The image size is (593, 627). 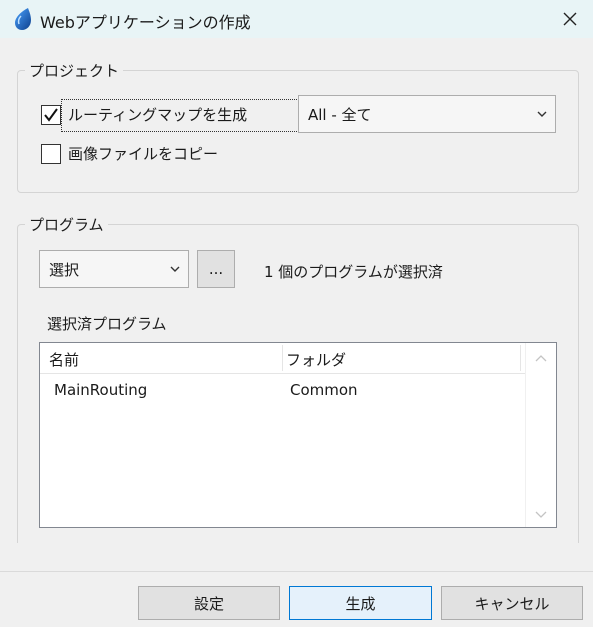 I want to click on column-header-name: 名前, so click(x=64, y=359).